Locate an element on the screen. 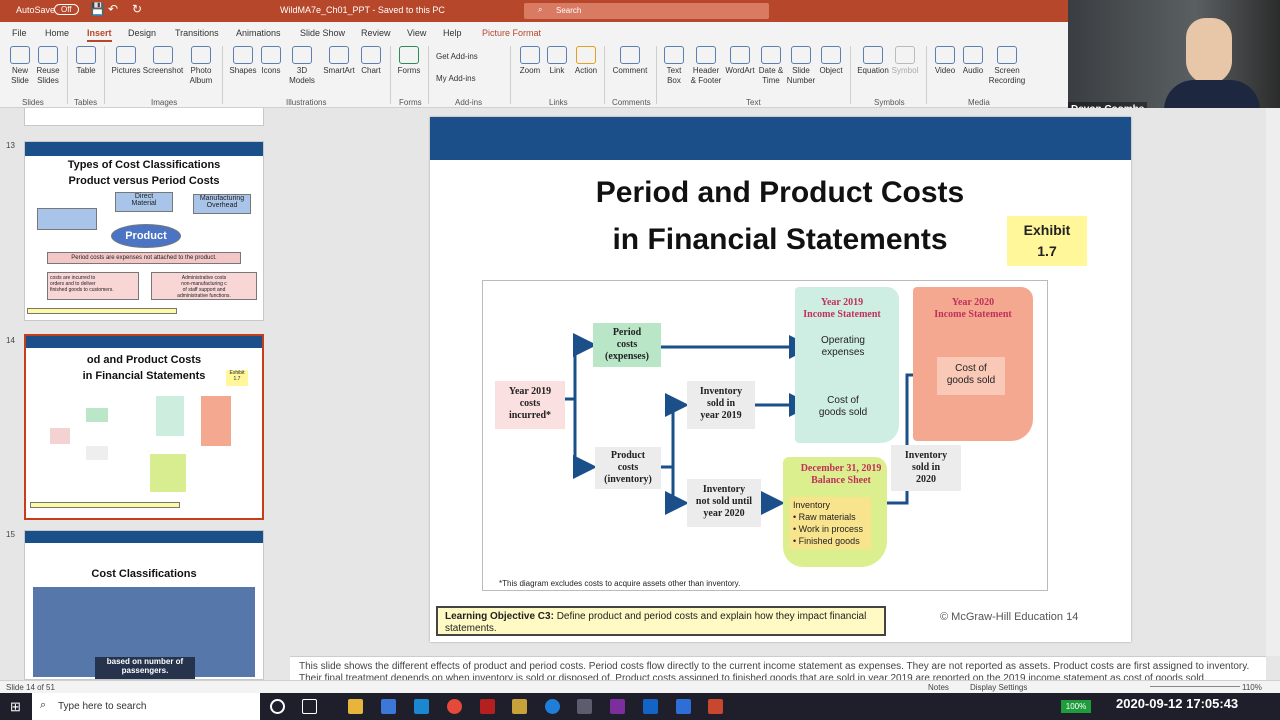 The height and width of the screenshot is (720, 1280). pictures-button: Pictures is located at coordinates (126, 61).